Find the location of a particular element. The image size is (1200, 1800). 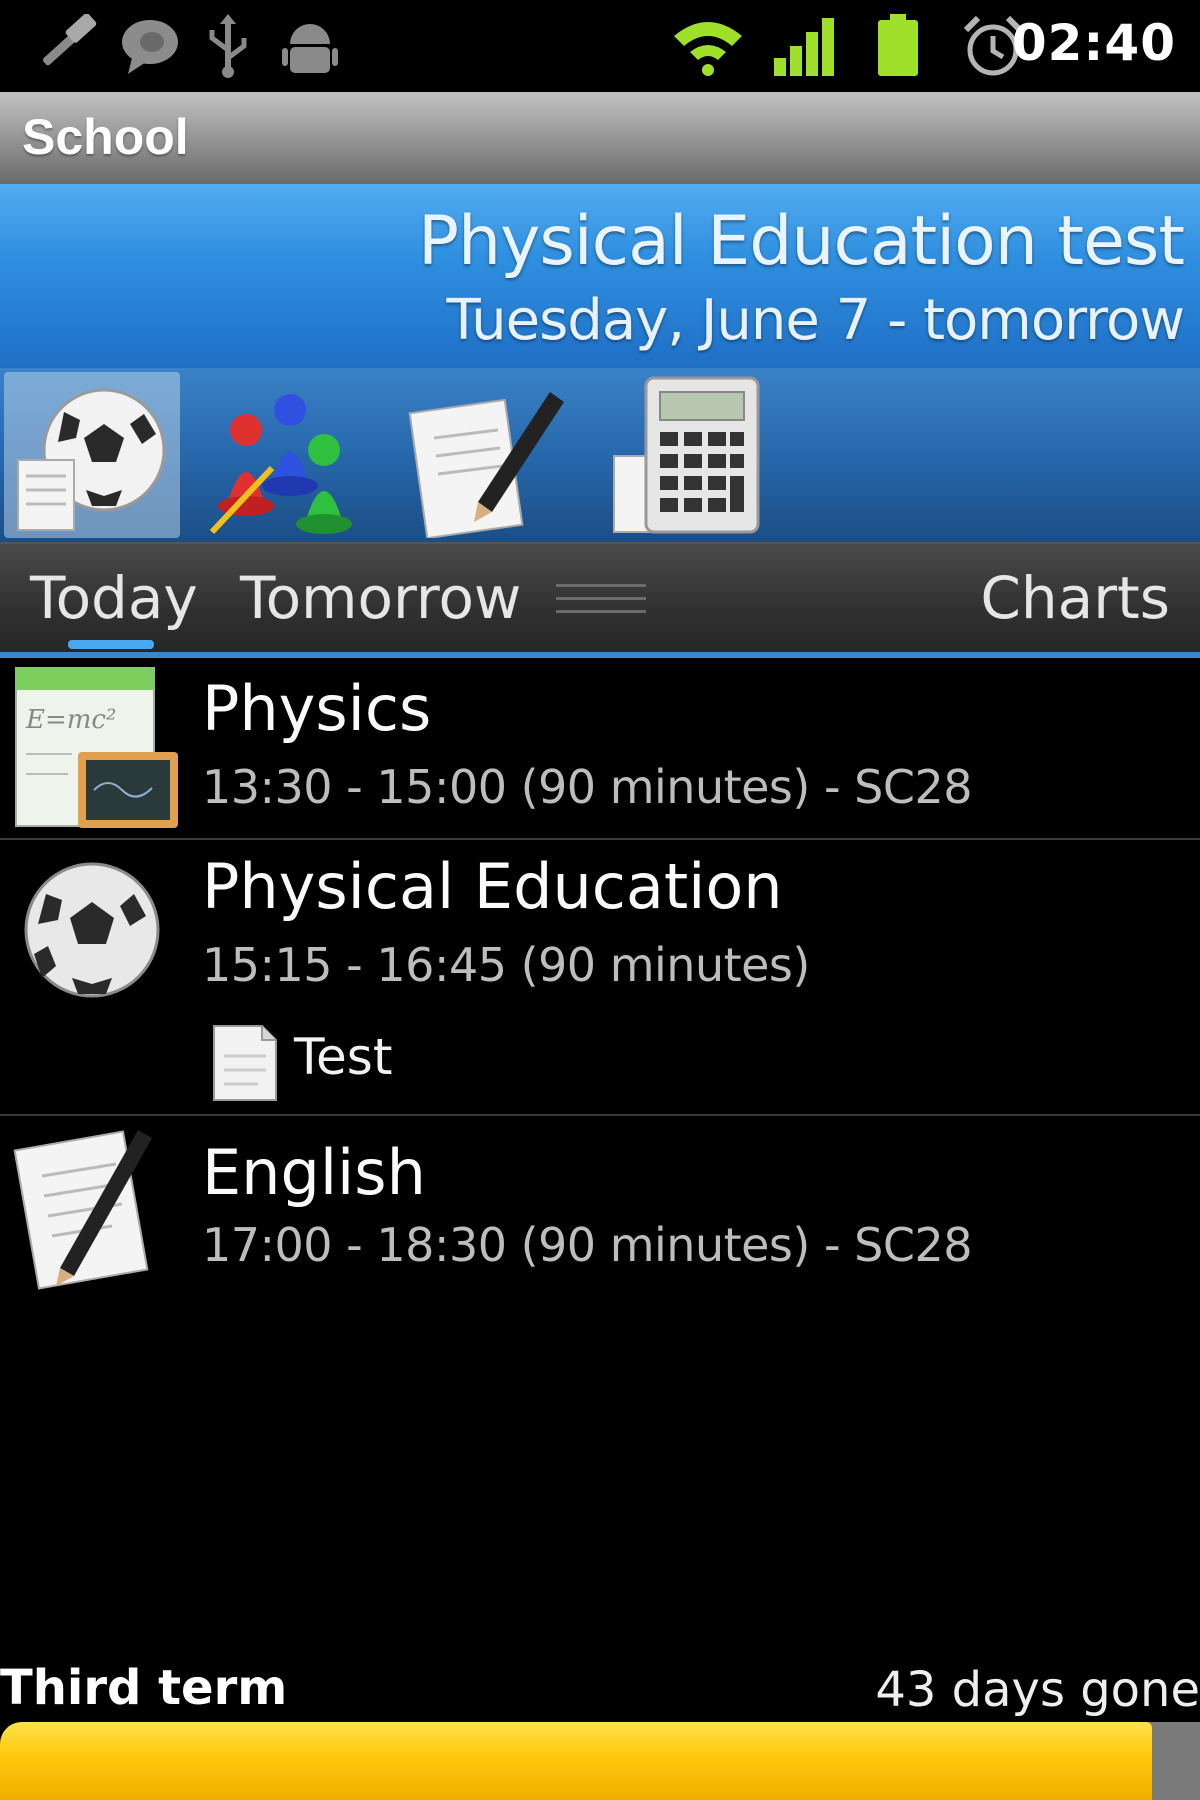

physical-education-icon is located at coordinates (92, 455).